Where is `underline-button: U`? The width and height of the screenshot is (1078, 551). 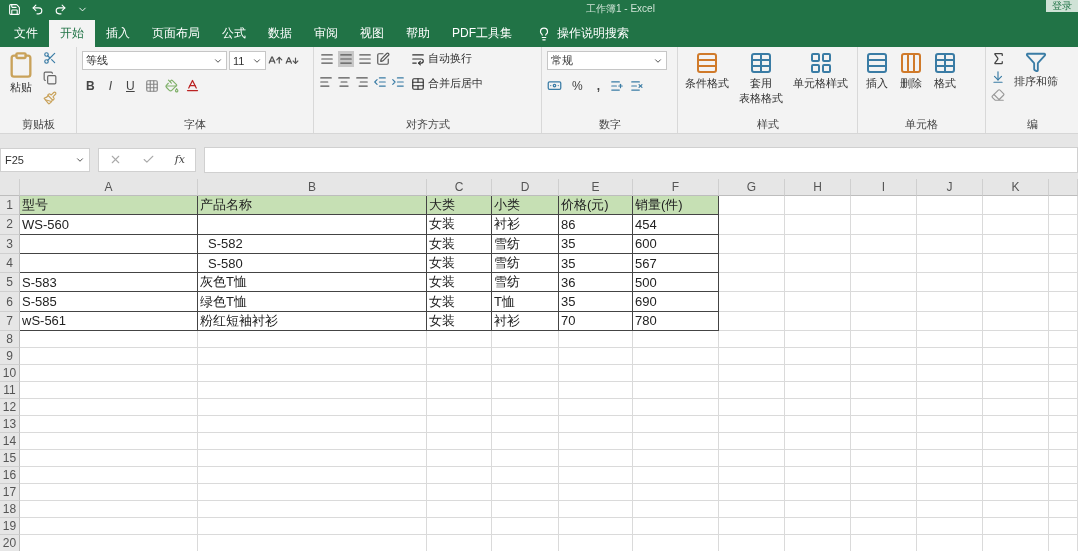
underline-button: U is located at coordinates (130, 85).